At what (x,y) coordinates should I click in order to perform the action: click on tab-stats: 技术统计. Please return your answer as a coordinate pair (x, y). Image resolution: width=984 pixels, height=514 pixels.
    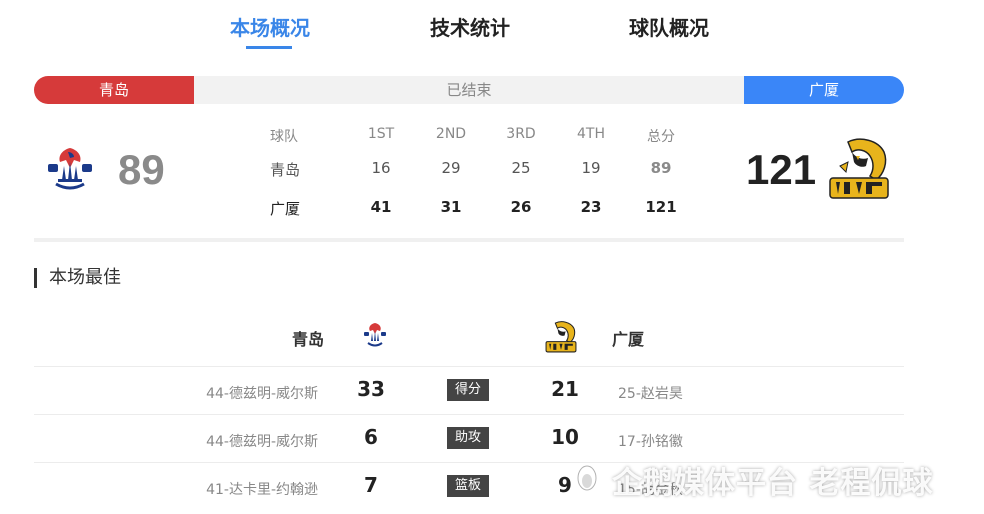
    Looking at the image, I should click on (470, 26).